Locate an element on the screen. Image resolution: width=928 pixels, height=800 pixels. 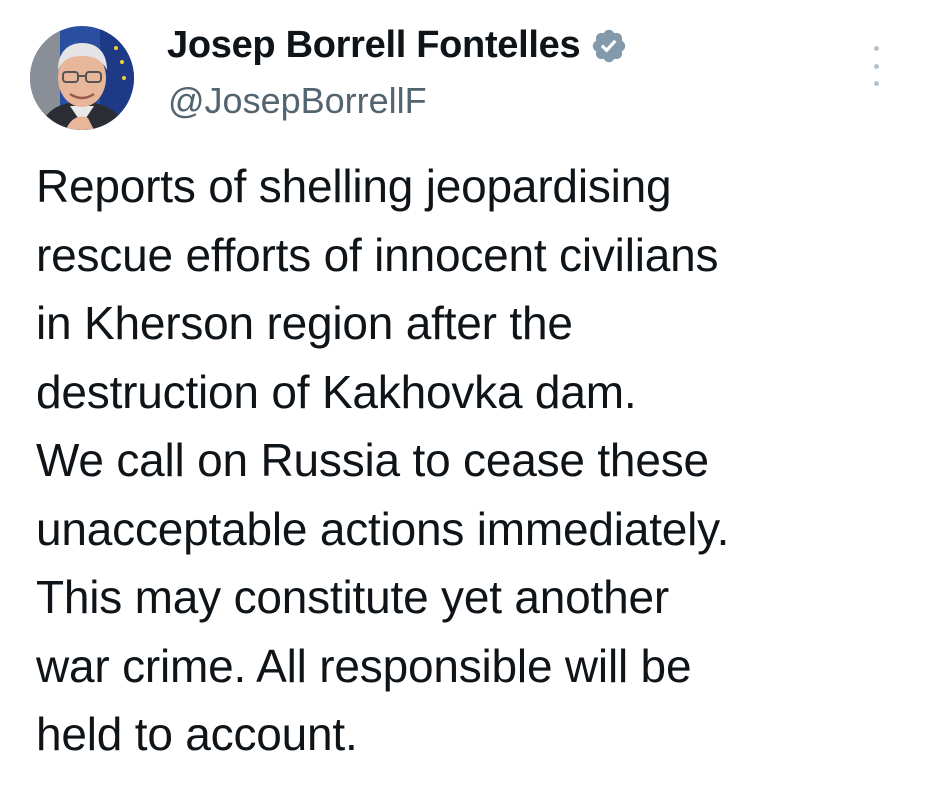
tweet-text-line: This may constitute yet another is located at coordinates (352, 597).